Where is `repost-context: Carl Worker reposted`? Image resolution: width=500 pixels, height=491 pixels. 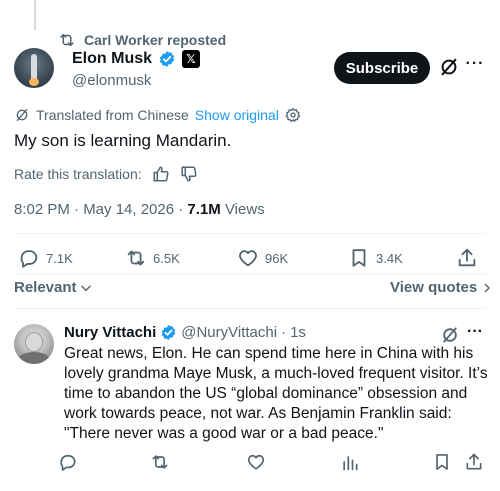 repost-context: Carl Worker reposted is located at coordinates (142, 40).